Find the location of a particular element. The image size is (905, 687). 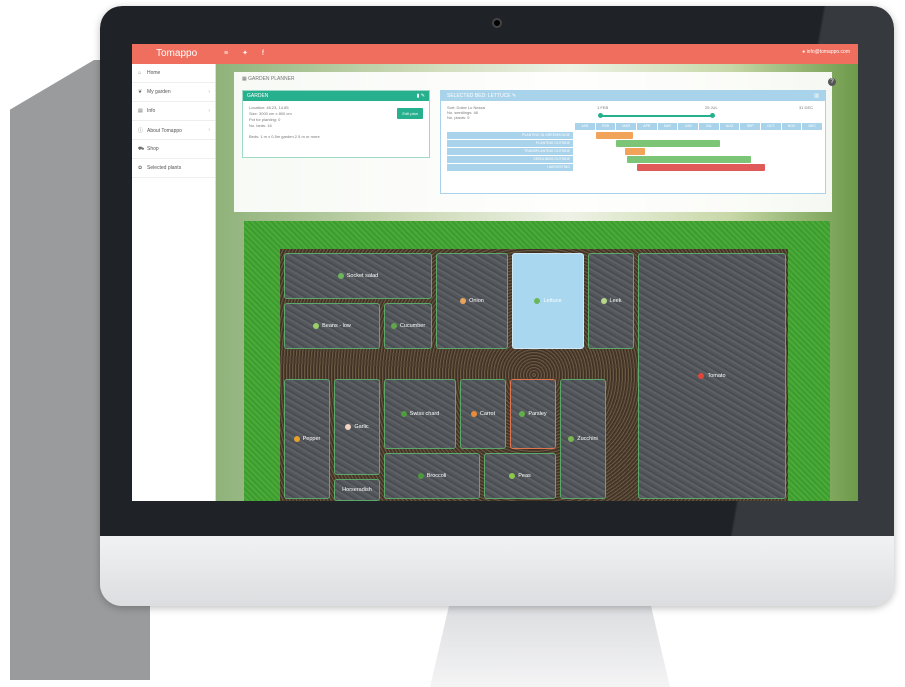

sidebar-item-shop: ⛟ Shop is located at coordinates (173, 149).